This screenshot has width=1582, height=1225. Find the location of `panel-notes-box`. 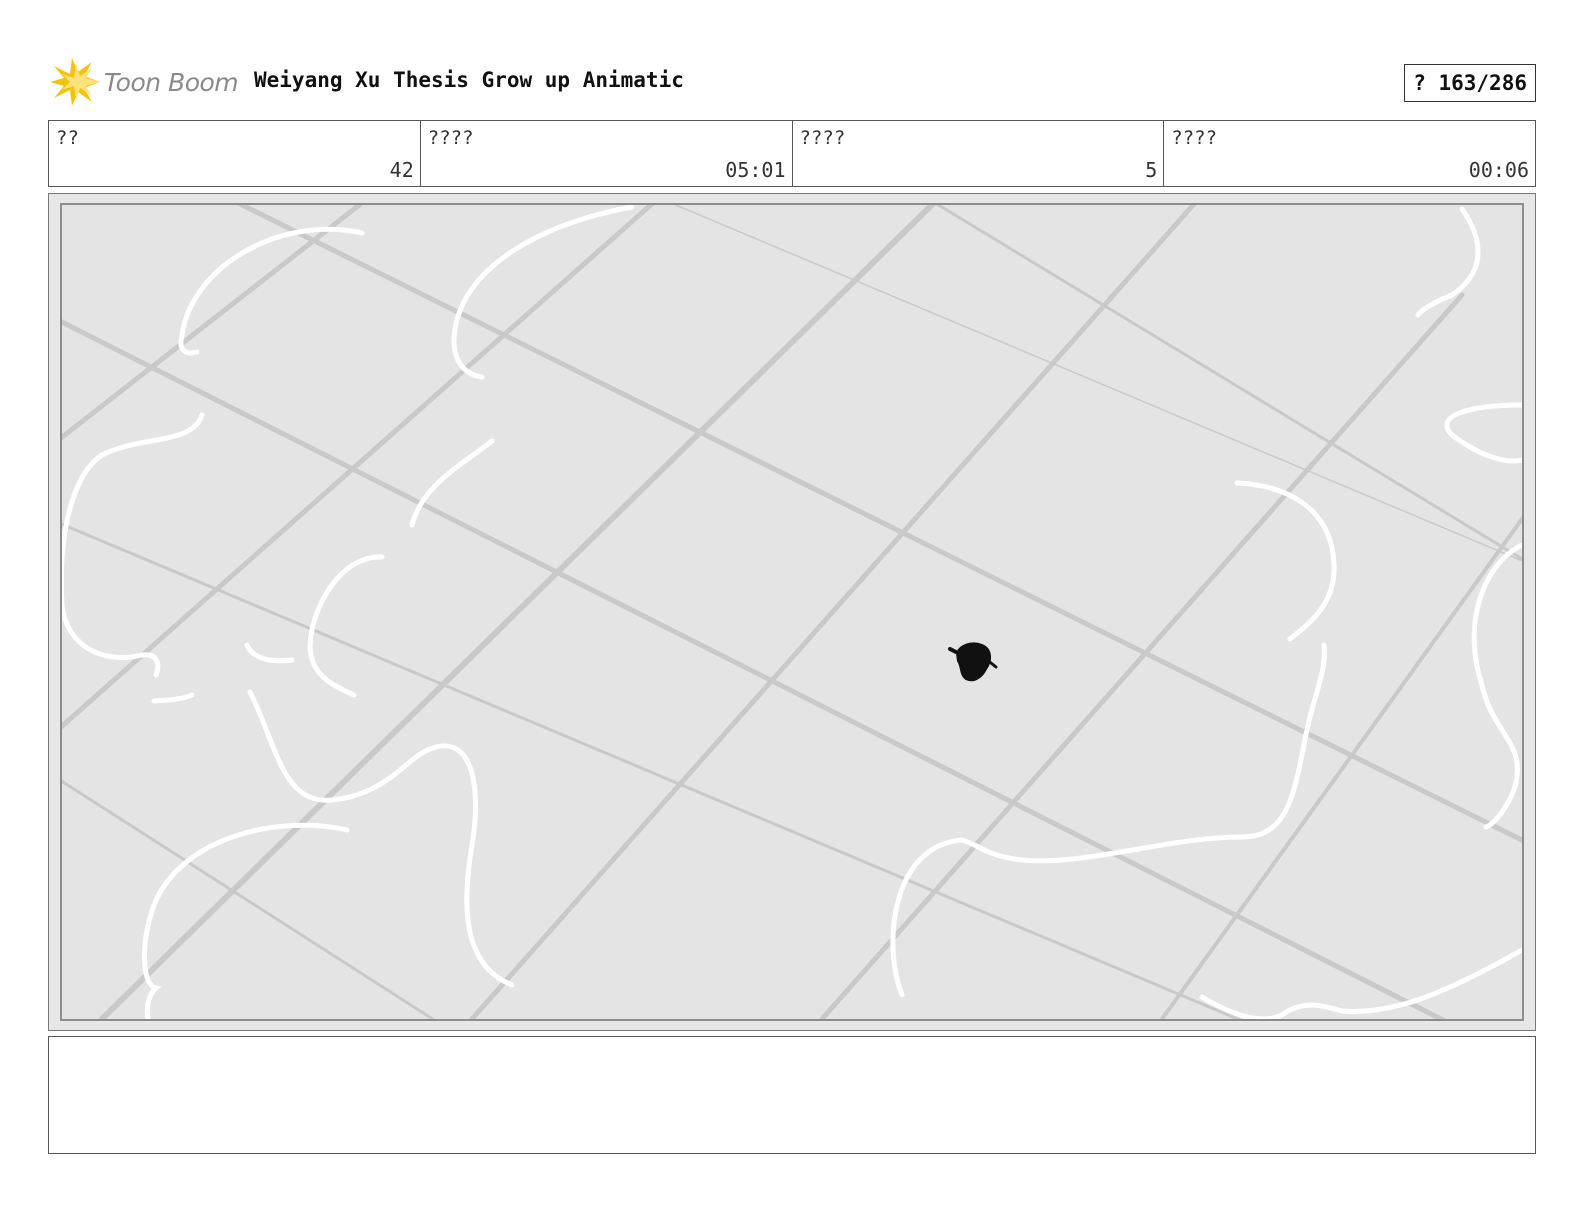

panel-notes-box is located at coordinates (792, 1095).